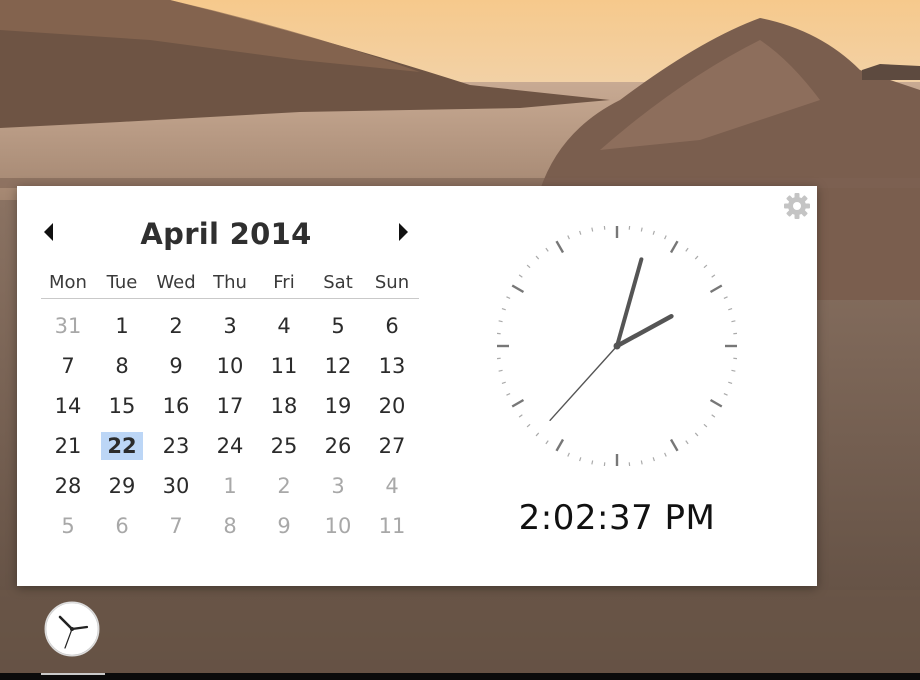 Image resolution: width=920 pixels, height=680 pixels. Describe the element at coordinates (176, 282) in the screenshot. I see `weekday-label: Wed` at that location.